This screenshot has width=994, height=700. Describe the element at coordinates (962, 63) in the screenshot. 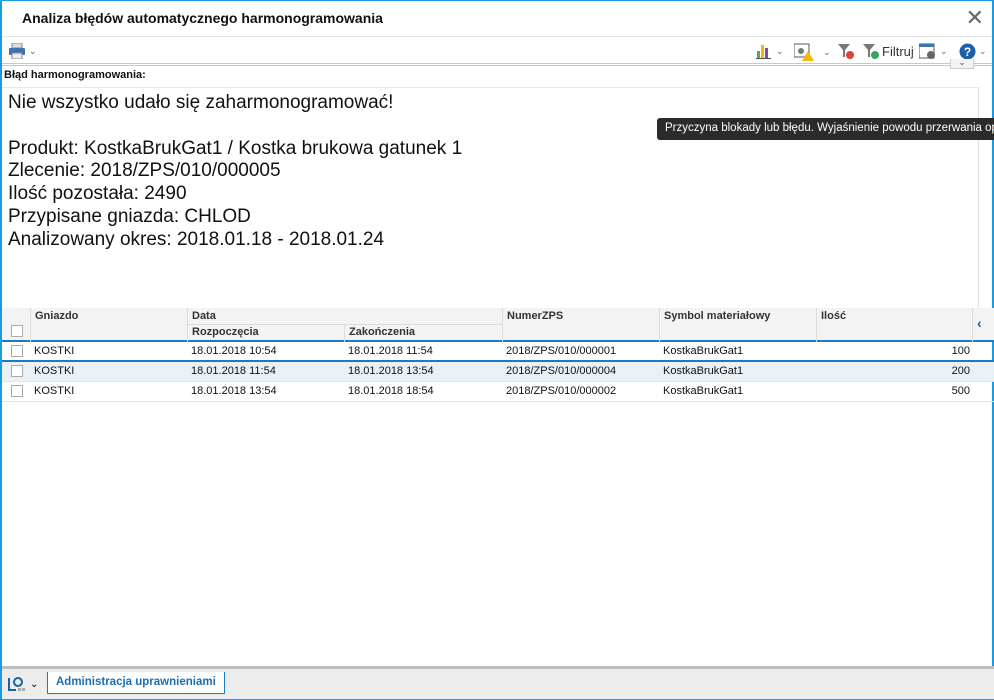

I see `collapse-toolbar-chevron-icon: ⌄` at that location.